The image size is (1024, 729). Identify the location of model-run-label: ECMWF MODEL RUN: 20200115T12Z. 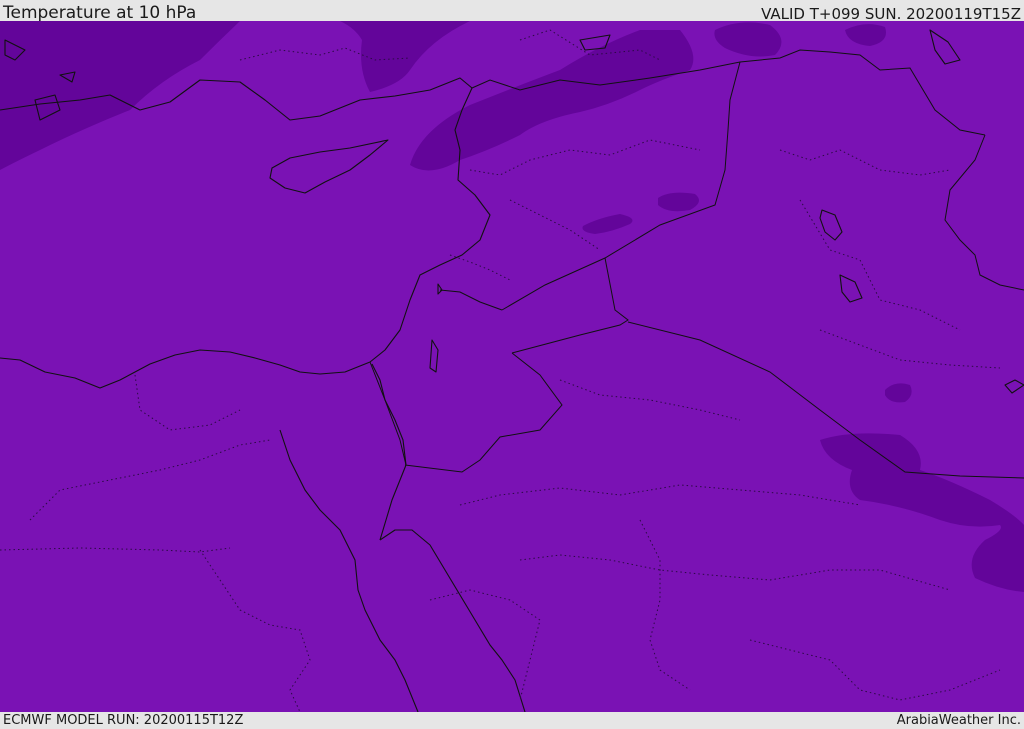
(123, 720).